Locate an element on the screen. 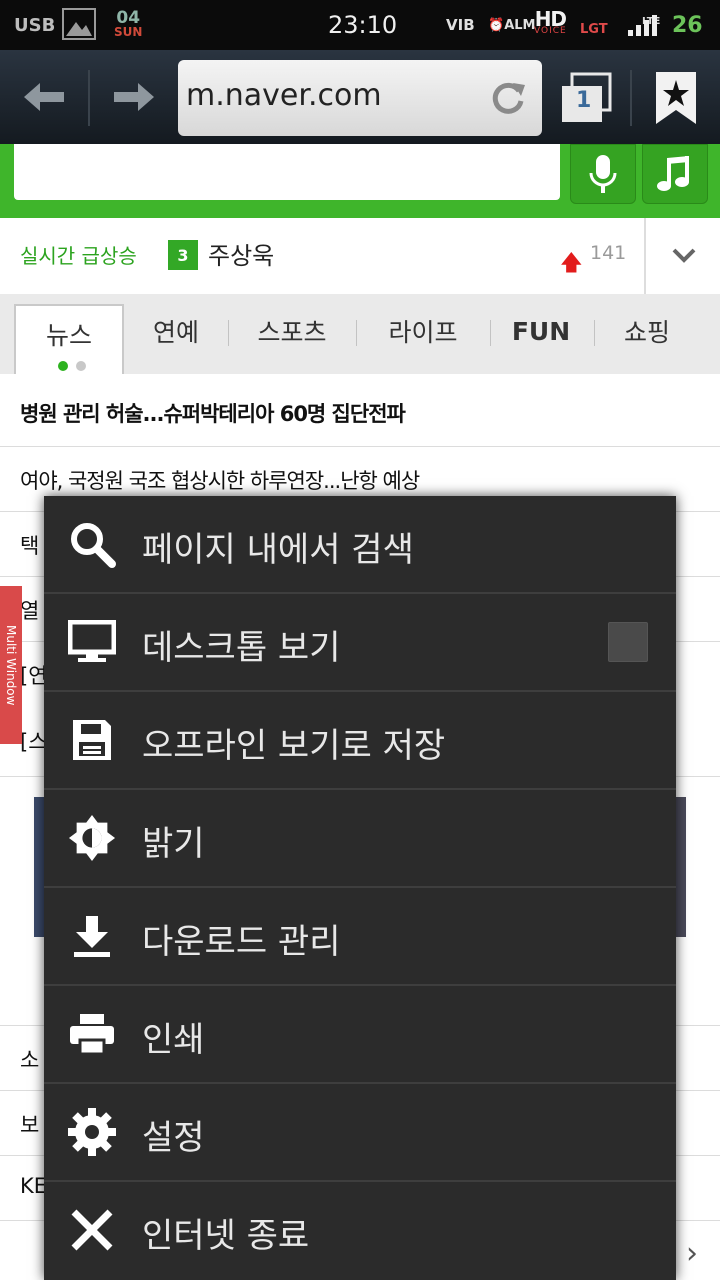 The width and height of the screenshot is (720, 1280). menu-item-label: 오프라인 보기로 저장 is located at coordinates (294, 746).